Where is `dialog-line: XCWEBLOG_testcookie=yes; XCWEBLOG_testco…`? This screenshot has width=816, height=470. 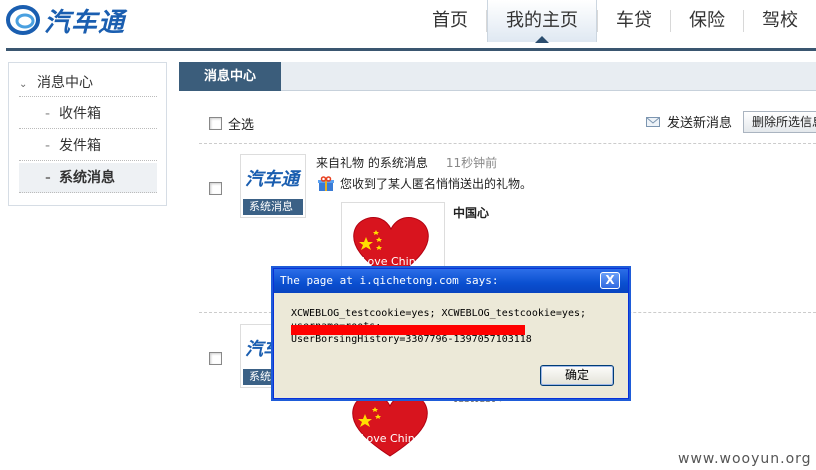
dialog-line: XCWEBLOG_testcookie=yes; XCWEBLOG_testco… is located at coordinates (439, 313).